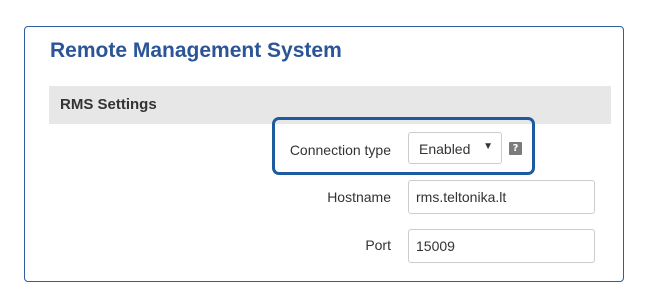  I want to click on help-icon: ?, so click(515, 148).